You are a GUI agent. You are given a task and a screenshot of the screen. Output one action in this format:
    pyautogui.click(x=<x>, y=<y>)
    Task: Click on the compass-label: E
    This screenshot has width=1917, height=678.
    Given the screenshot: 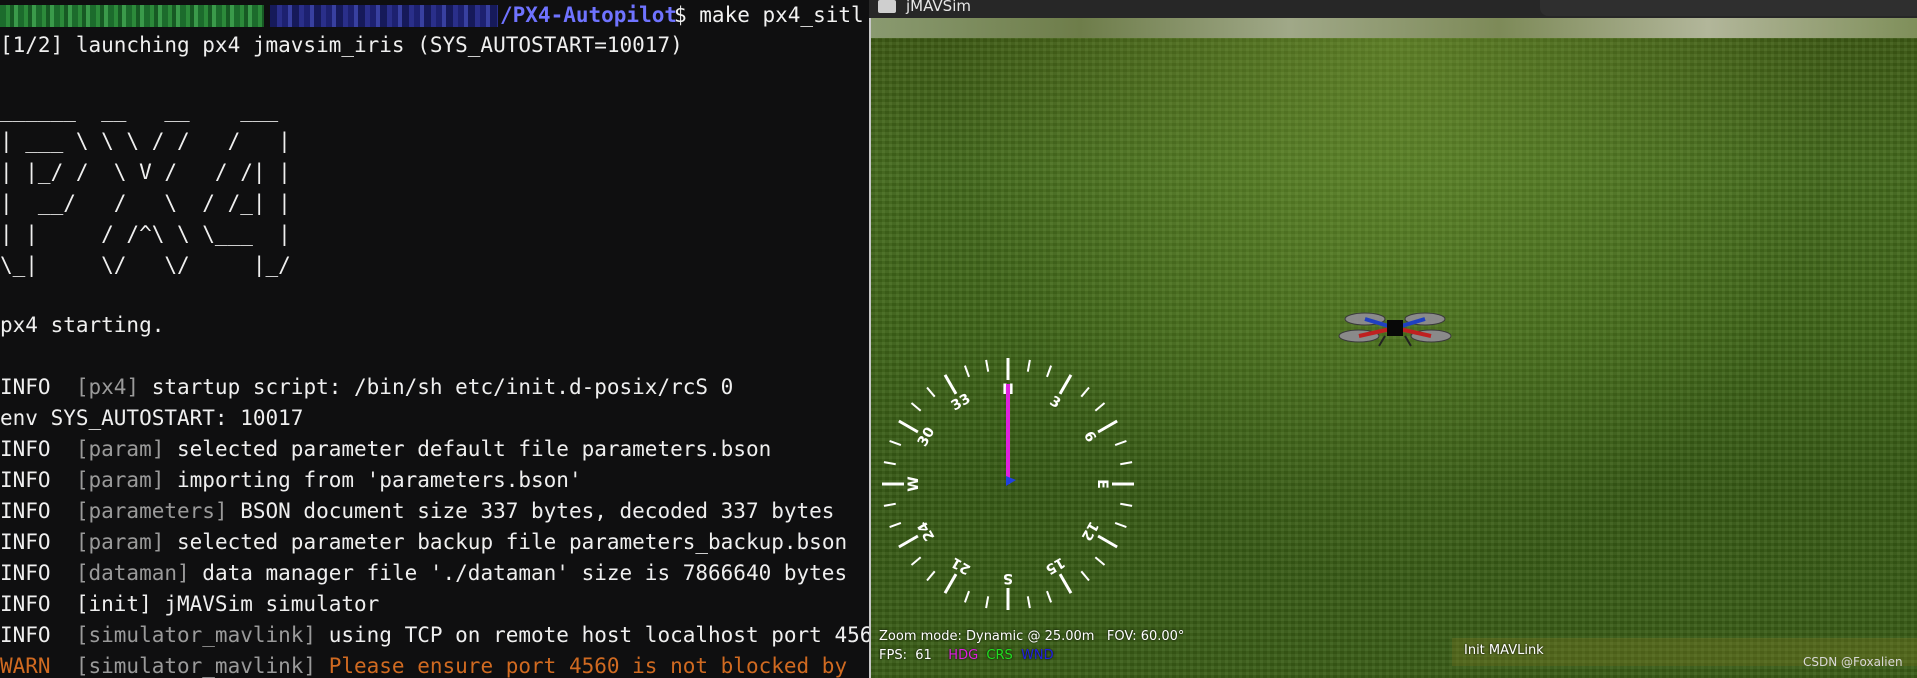 What is the action you would take?
    pyautogui.click(x=1102, y=484)
    